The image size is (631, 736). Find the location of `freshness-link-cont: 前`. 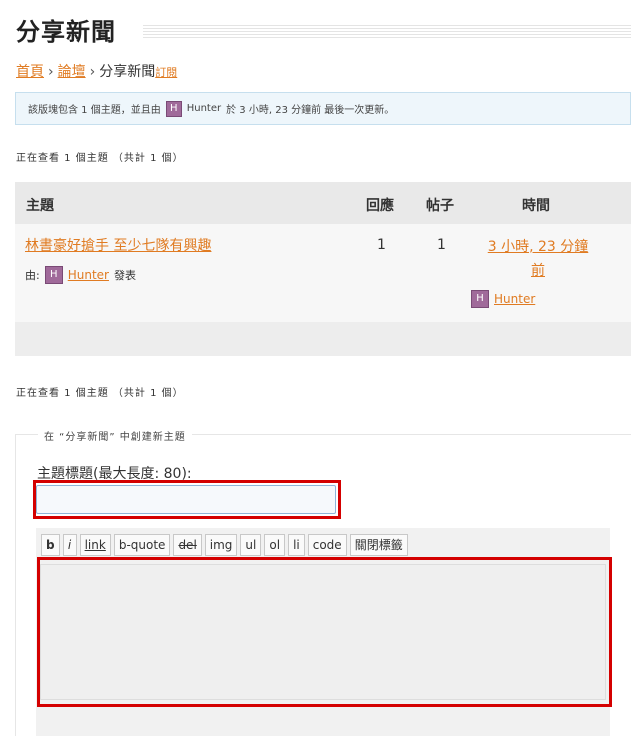

freshness-link-cont: 前 is located at coordinates (538, 271).